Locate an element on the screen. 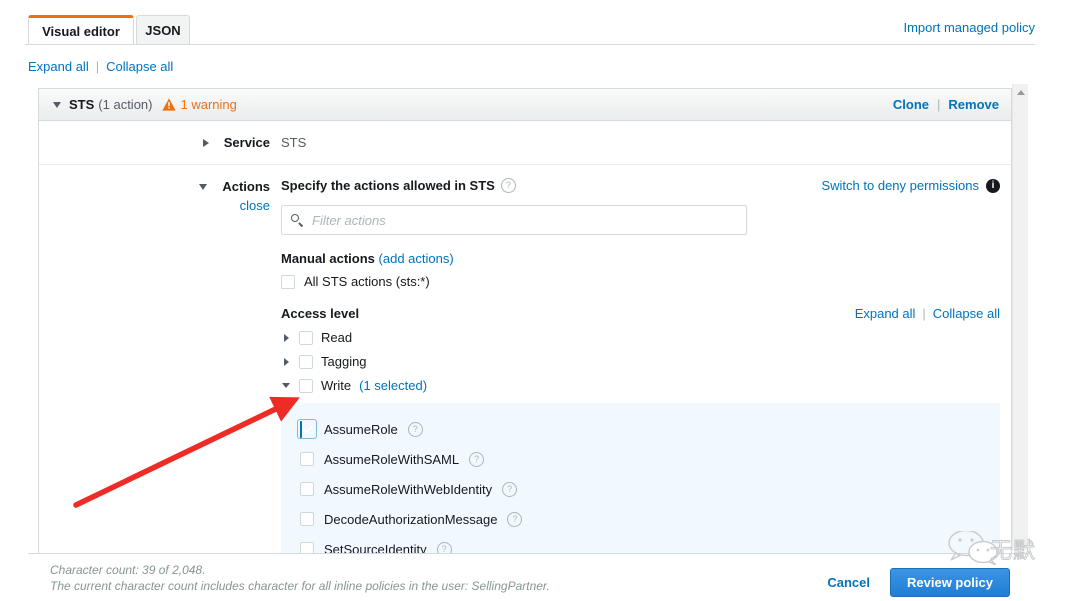  all-sts-actions-checkbox is located at coordinates (288, 281).